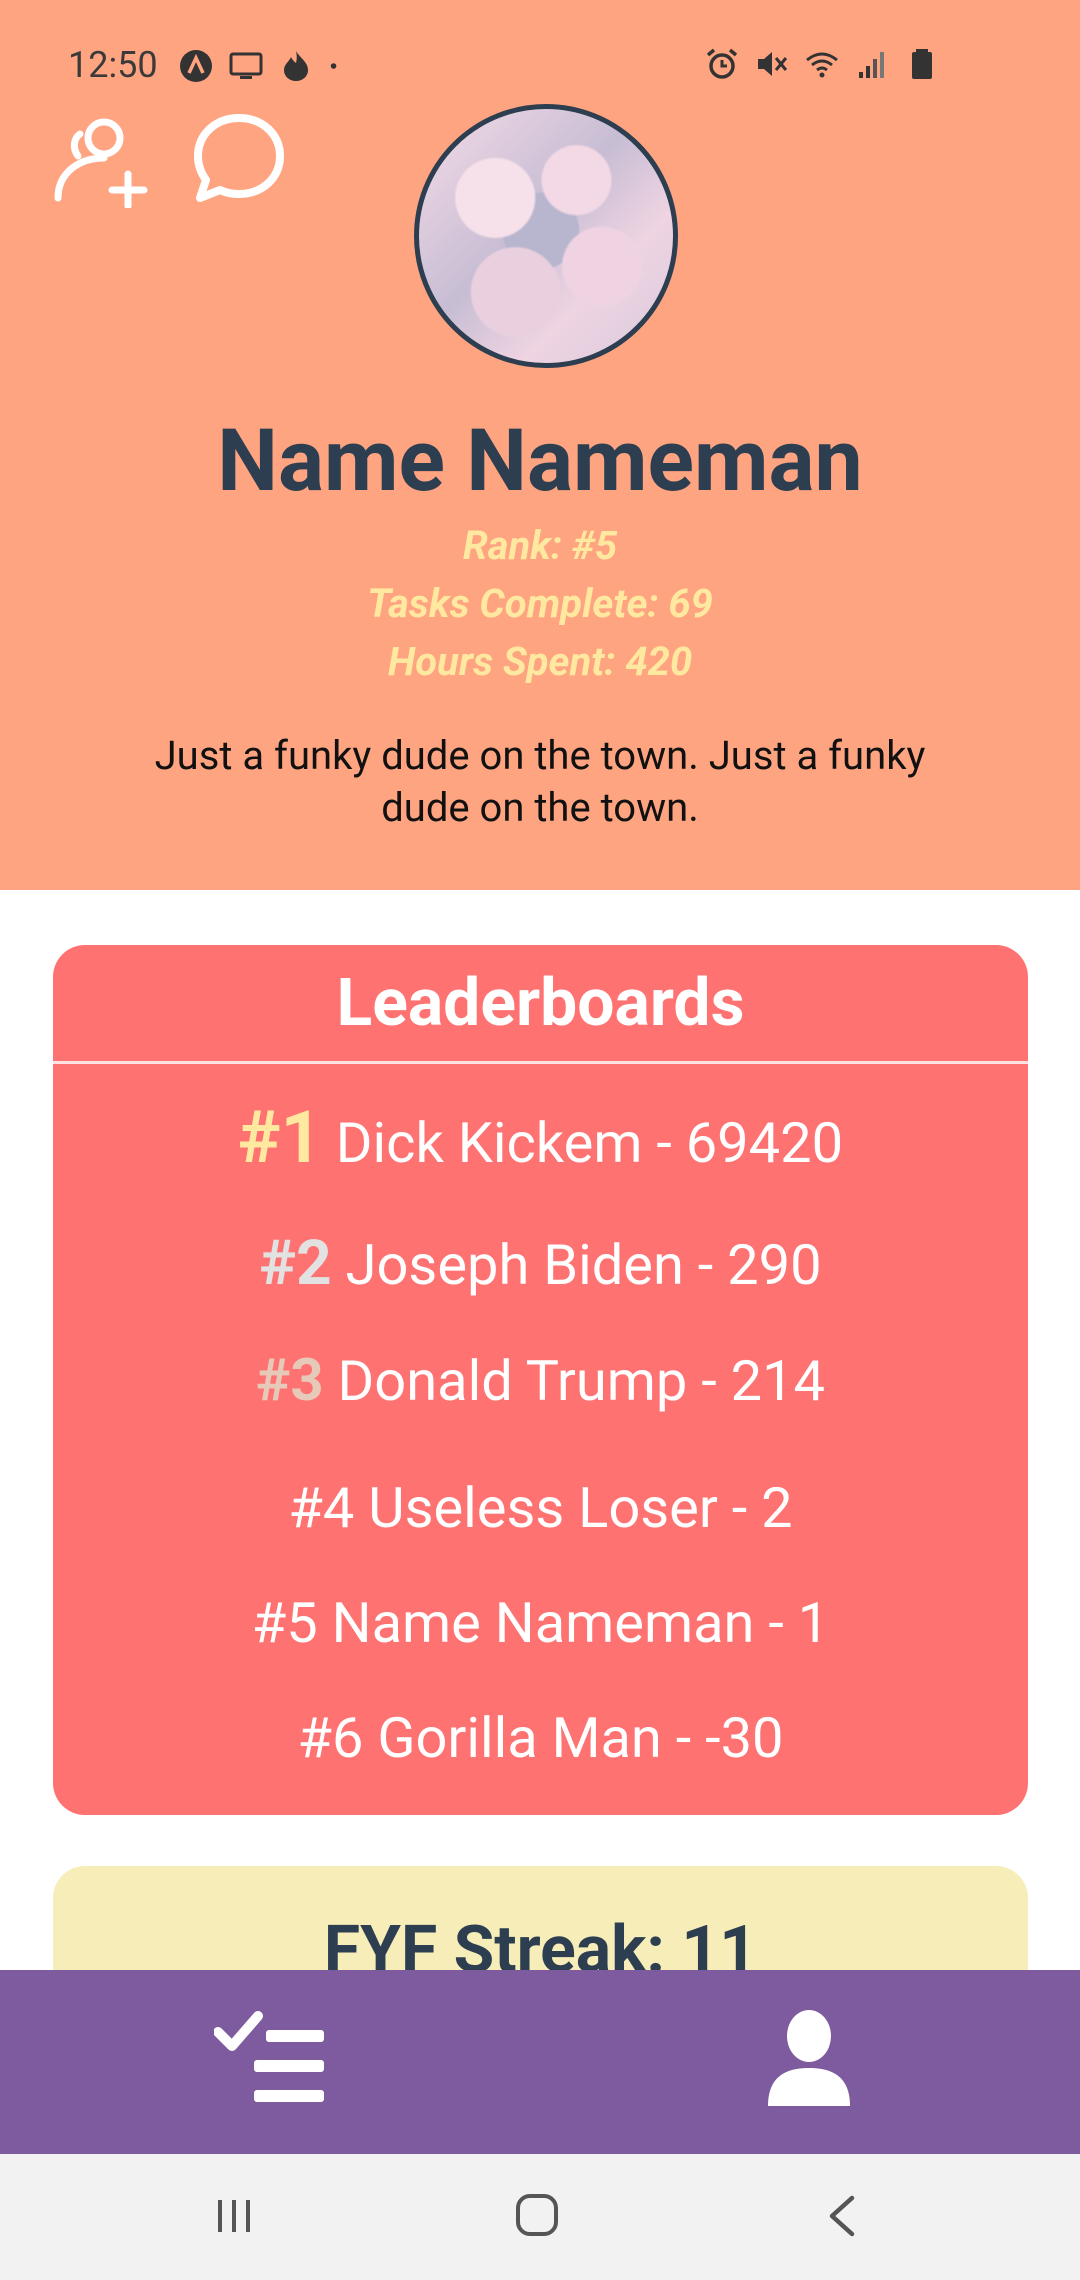 The height and width of the screenshot is (2280, 1080). I want to click on back-icon, so click(842, 2216).